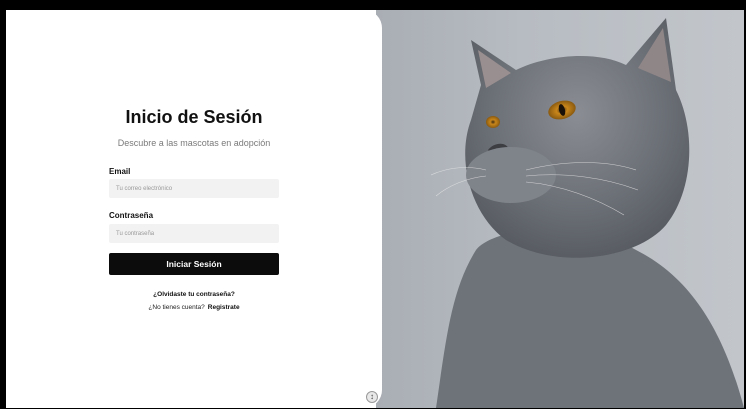 The image size is (746, 409). Describe the element at coordinates (144, 188) in the screenshot. I see `email-placeholder: Tu correo electrónico` at that location.